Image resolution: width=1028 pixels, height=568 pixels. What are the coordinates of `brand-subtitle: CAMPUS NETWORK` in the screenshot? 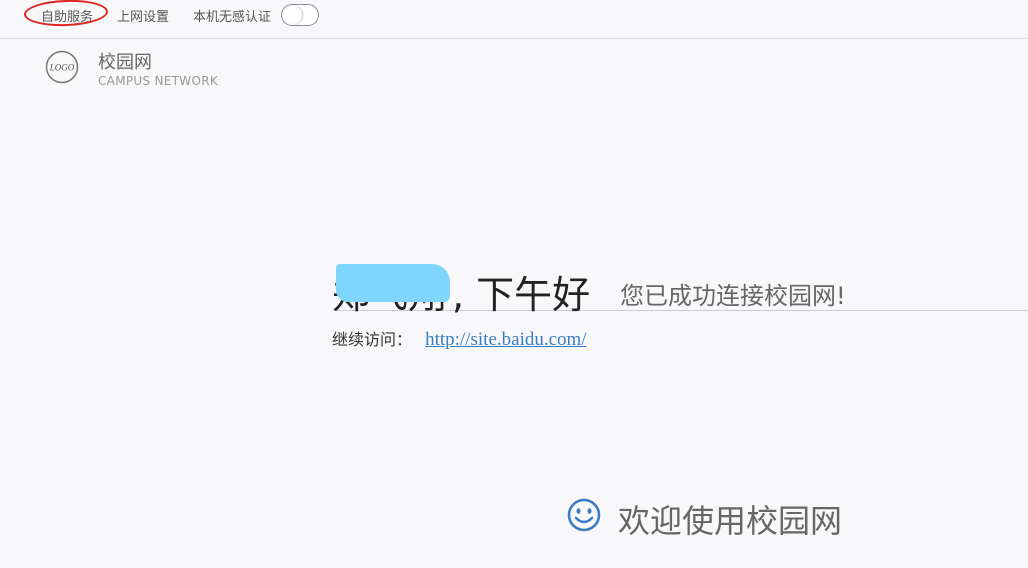 It's located at (158, 81).